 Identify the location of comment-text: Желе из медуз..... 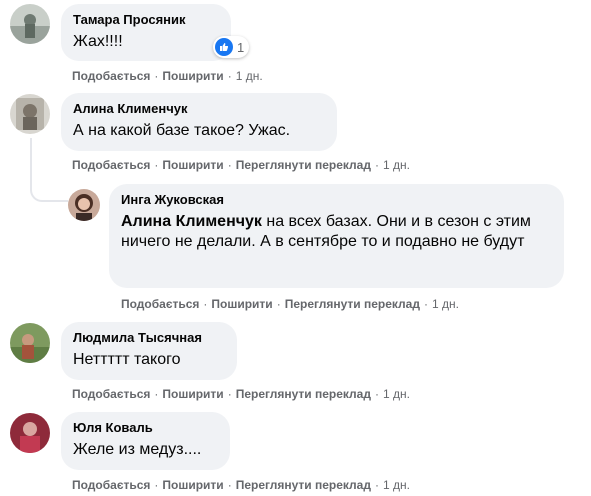
(137, 449).